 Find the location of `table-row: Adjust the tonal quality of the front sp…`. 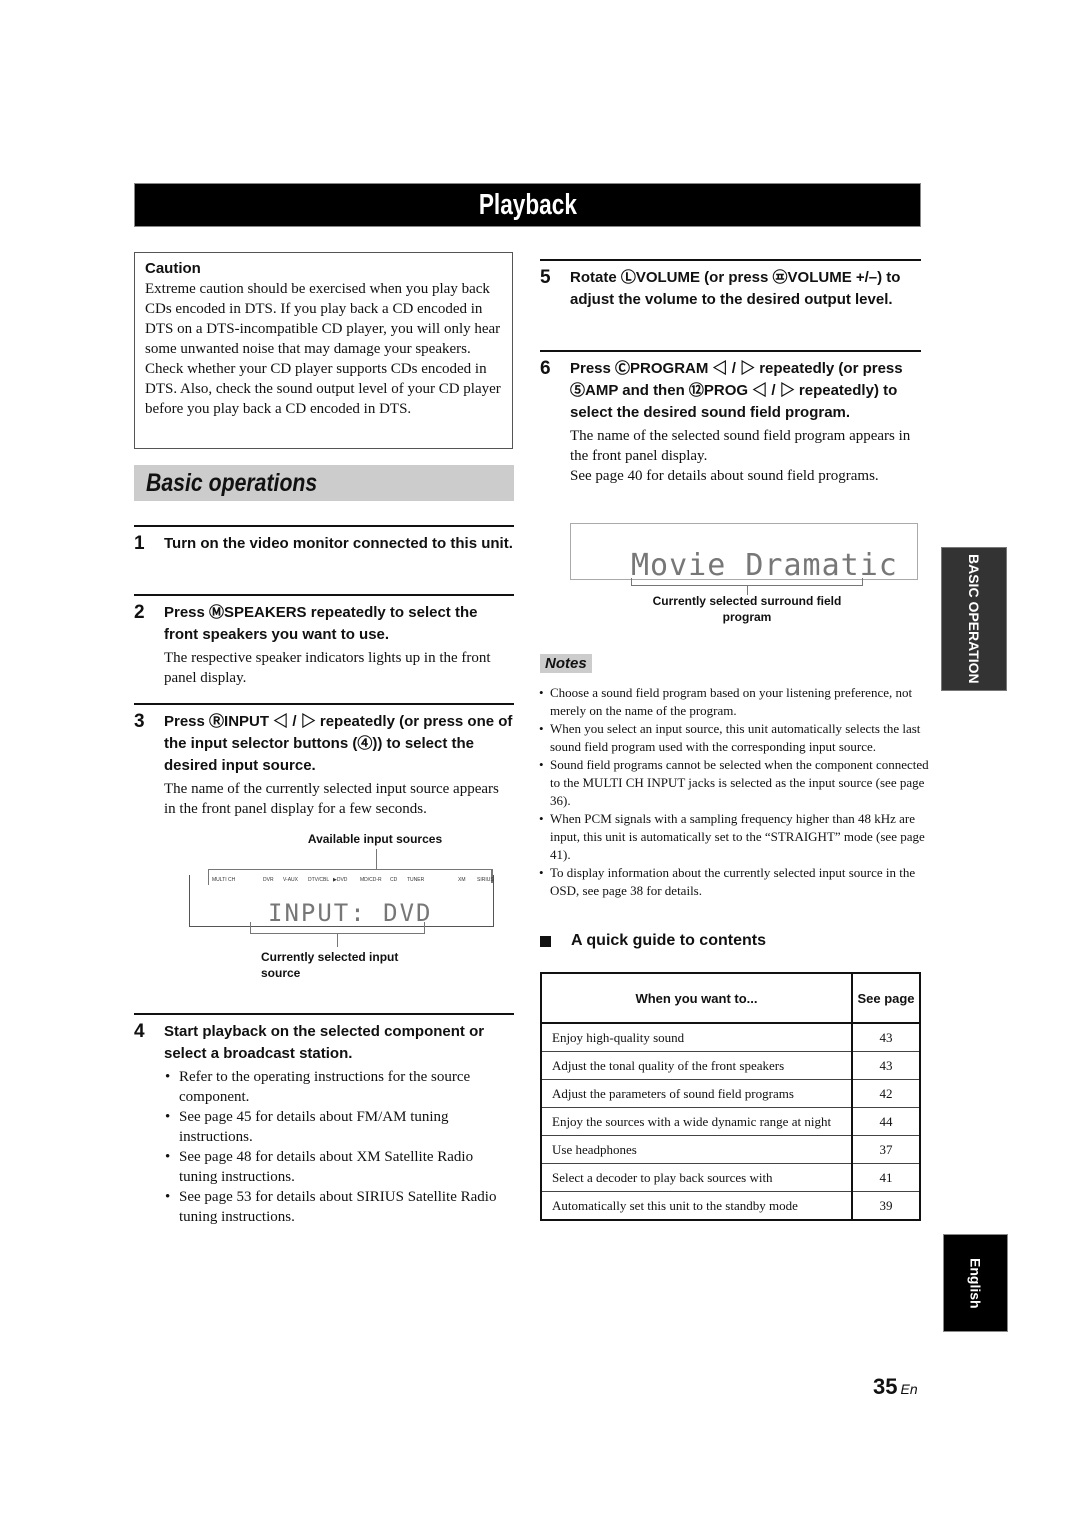

table-row: Adjust the tonal quality of the front sp… is located at coordinates (730, 1065).